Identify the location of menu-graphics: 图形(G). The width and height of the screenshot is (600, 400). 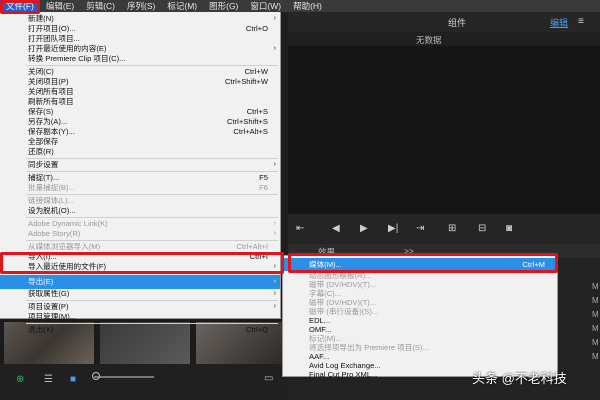
(223, 6).